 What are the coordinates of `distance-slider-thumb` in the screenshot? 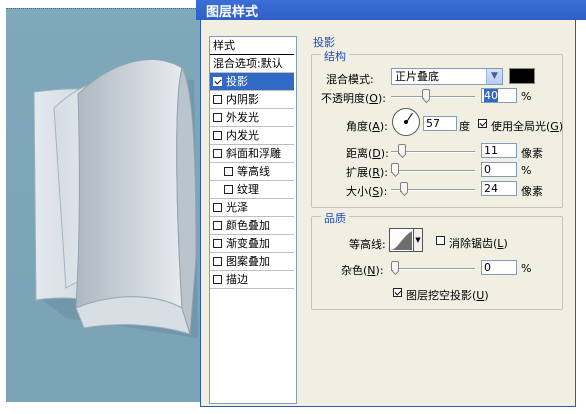 It's located at (402, 149).